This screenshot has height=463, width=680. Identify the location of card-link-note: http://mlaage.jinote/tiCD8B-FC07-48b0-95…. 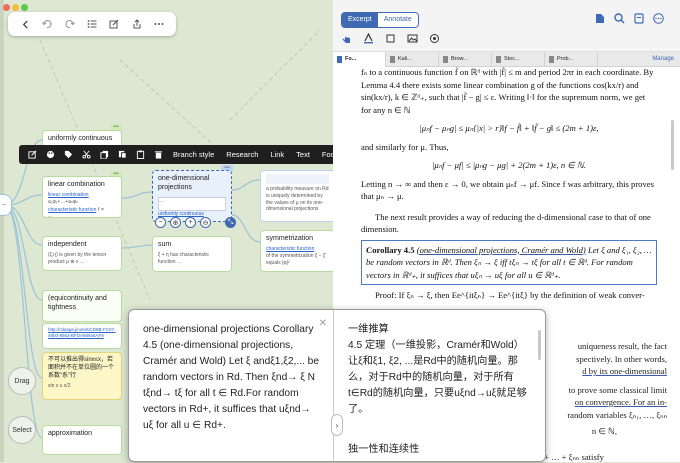
(82, 336).